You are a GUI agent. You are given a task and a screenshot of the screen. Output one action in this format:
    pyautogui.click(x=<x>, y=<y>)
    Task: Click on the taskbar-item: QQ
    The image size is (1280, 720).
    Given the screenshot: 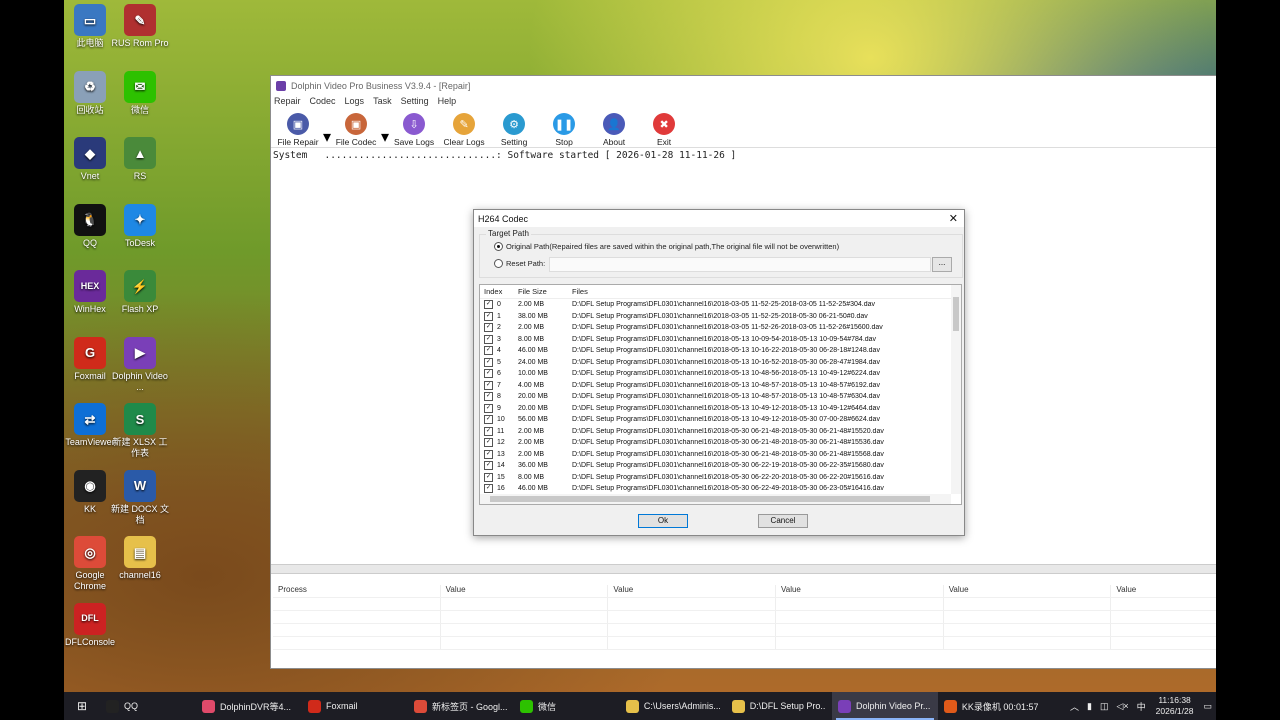 What is the action you would take?
    pyautogui.click(x=148, y=706)
    